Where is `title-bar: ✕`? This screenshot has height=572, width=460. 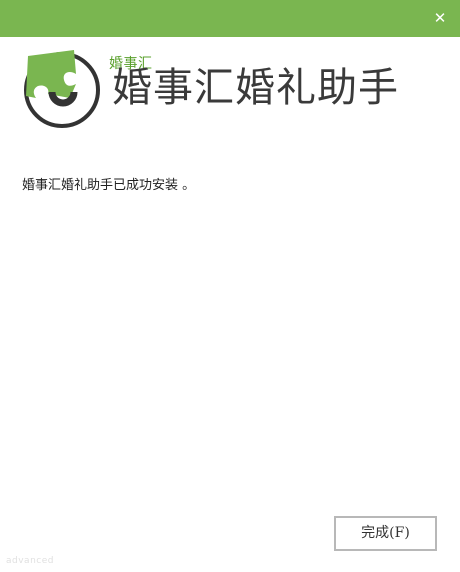
title-bar: ✕ is located at coordinates (230, 18).